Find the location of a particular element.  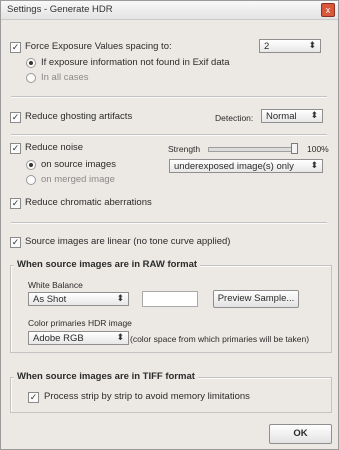

ghosting-label: Reduce ghosting artifacts is located at coordinates (79, 116).